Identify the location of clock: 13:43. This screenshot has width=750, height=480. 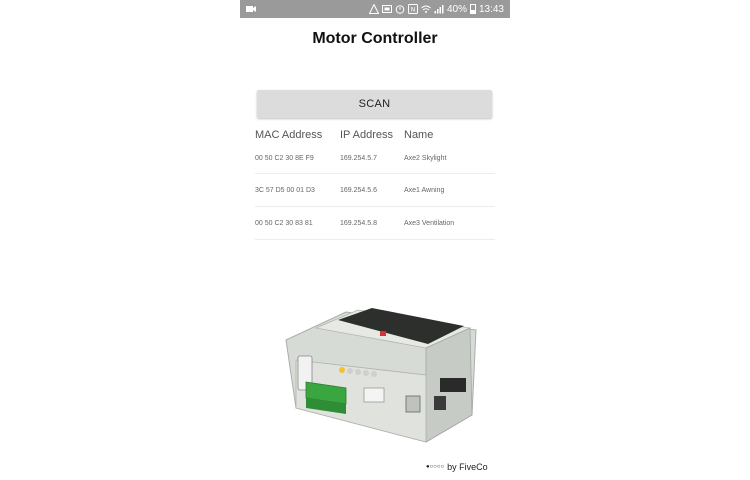
(491, 9).